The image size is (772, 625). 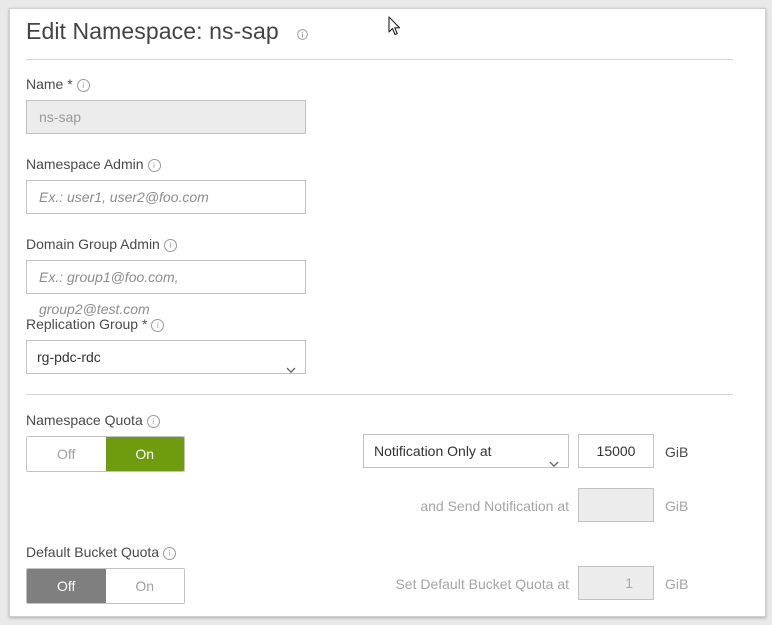 I want to click on notification-quota-unit: GiB, so click(x=677, y=452).